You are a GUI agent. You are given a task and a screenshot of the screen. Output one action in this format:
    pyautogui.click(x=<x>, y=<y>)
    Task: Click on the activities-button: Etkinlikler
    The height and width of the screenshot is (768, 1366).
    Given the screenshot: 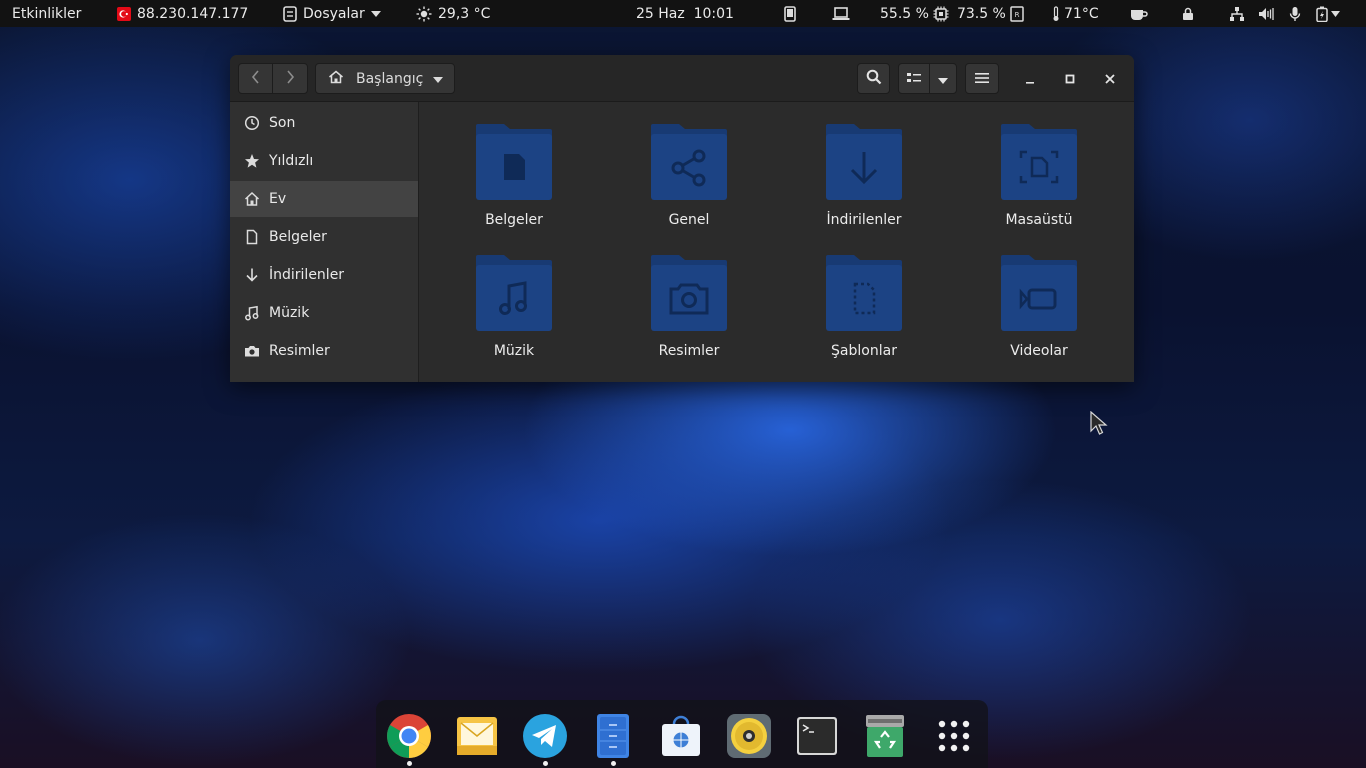 What is the action you would take?
    pyautogui.click(x=46, y=13)
    